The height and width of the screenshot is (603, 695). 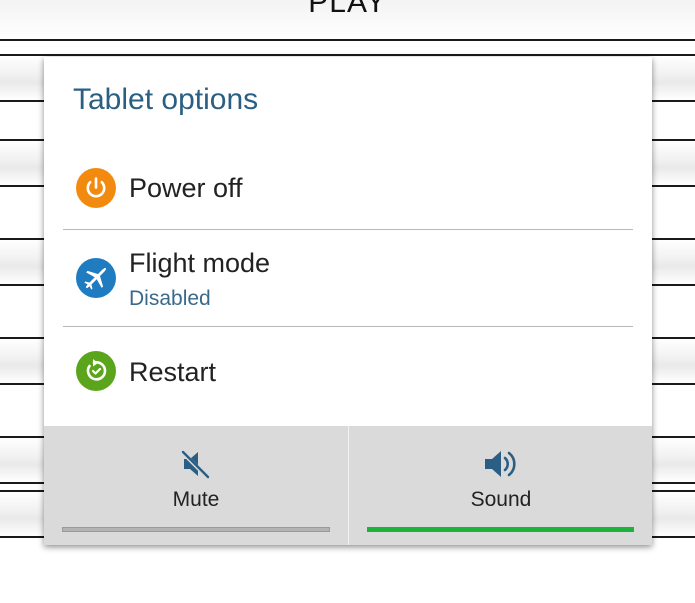 What do you see at coordinates (347, 9) in the screenshot?
I see `play-button-label: PLAY` at bounding box center [347, 9].